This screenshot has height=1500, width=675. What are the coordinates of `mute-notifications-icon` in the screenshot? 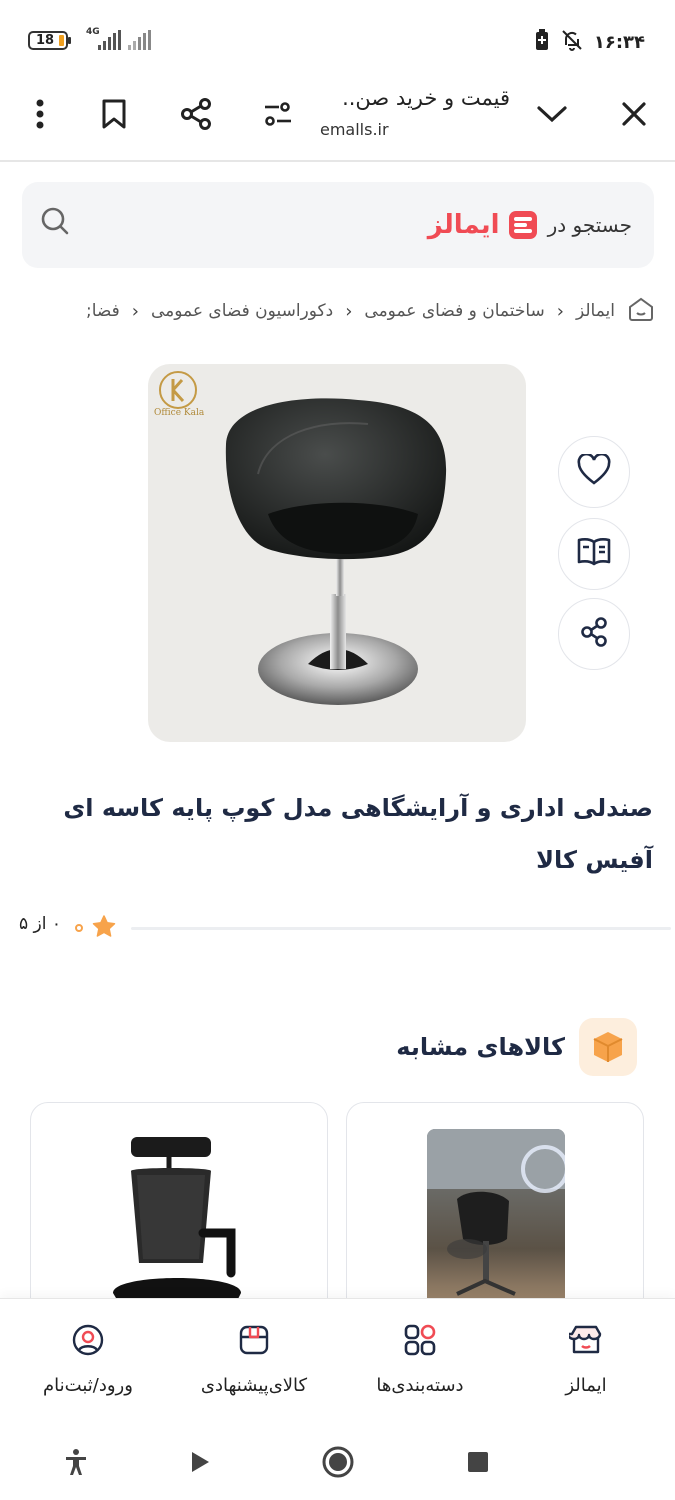 It's located at (572, 42).